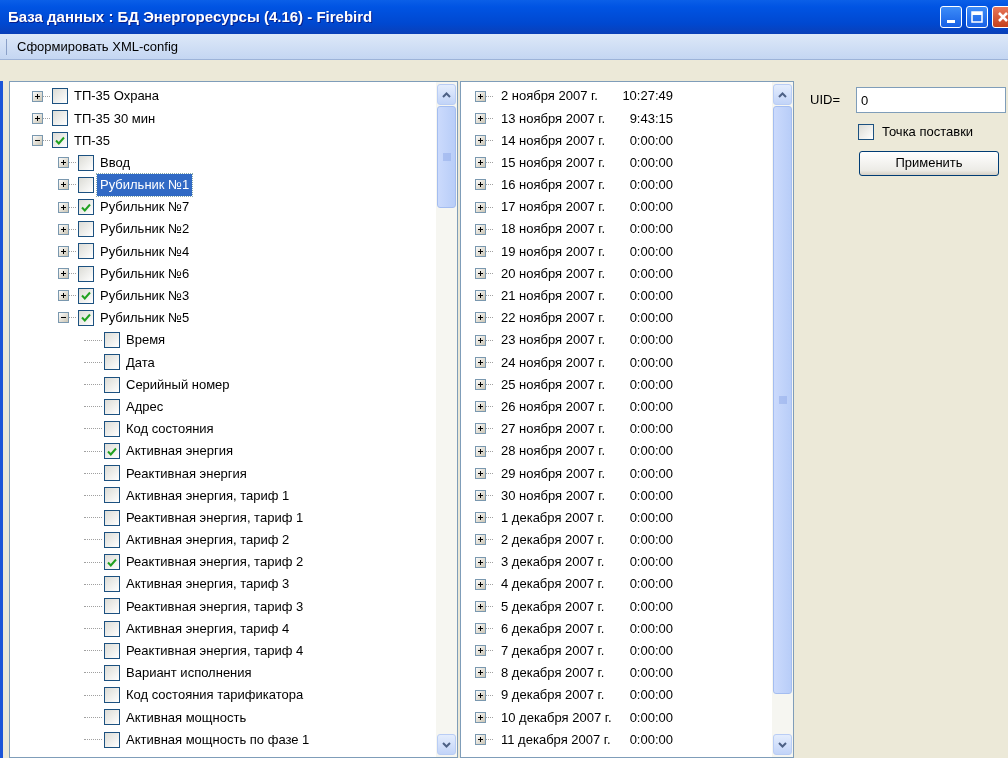 This screenshot has height=758, width=1008. I want to click on date-item: 19 ноября 2007 г. 0:00:00, so click(587, 251).